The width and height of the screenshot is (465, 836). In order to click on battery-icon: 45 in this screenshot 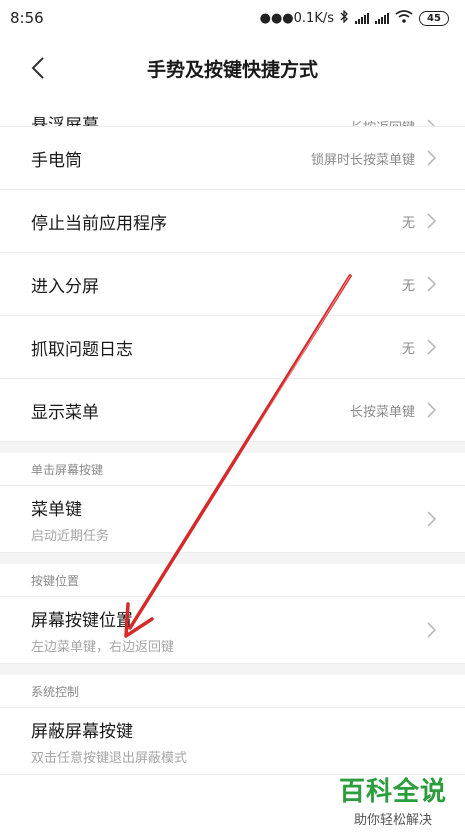, I will do `click(434, 18)`.